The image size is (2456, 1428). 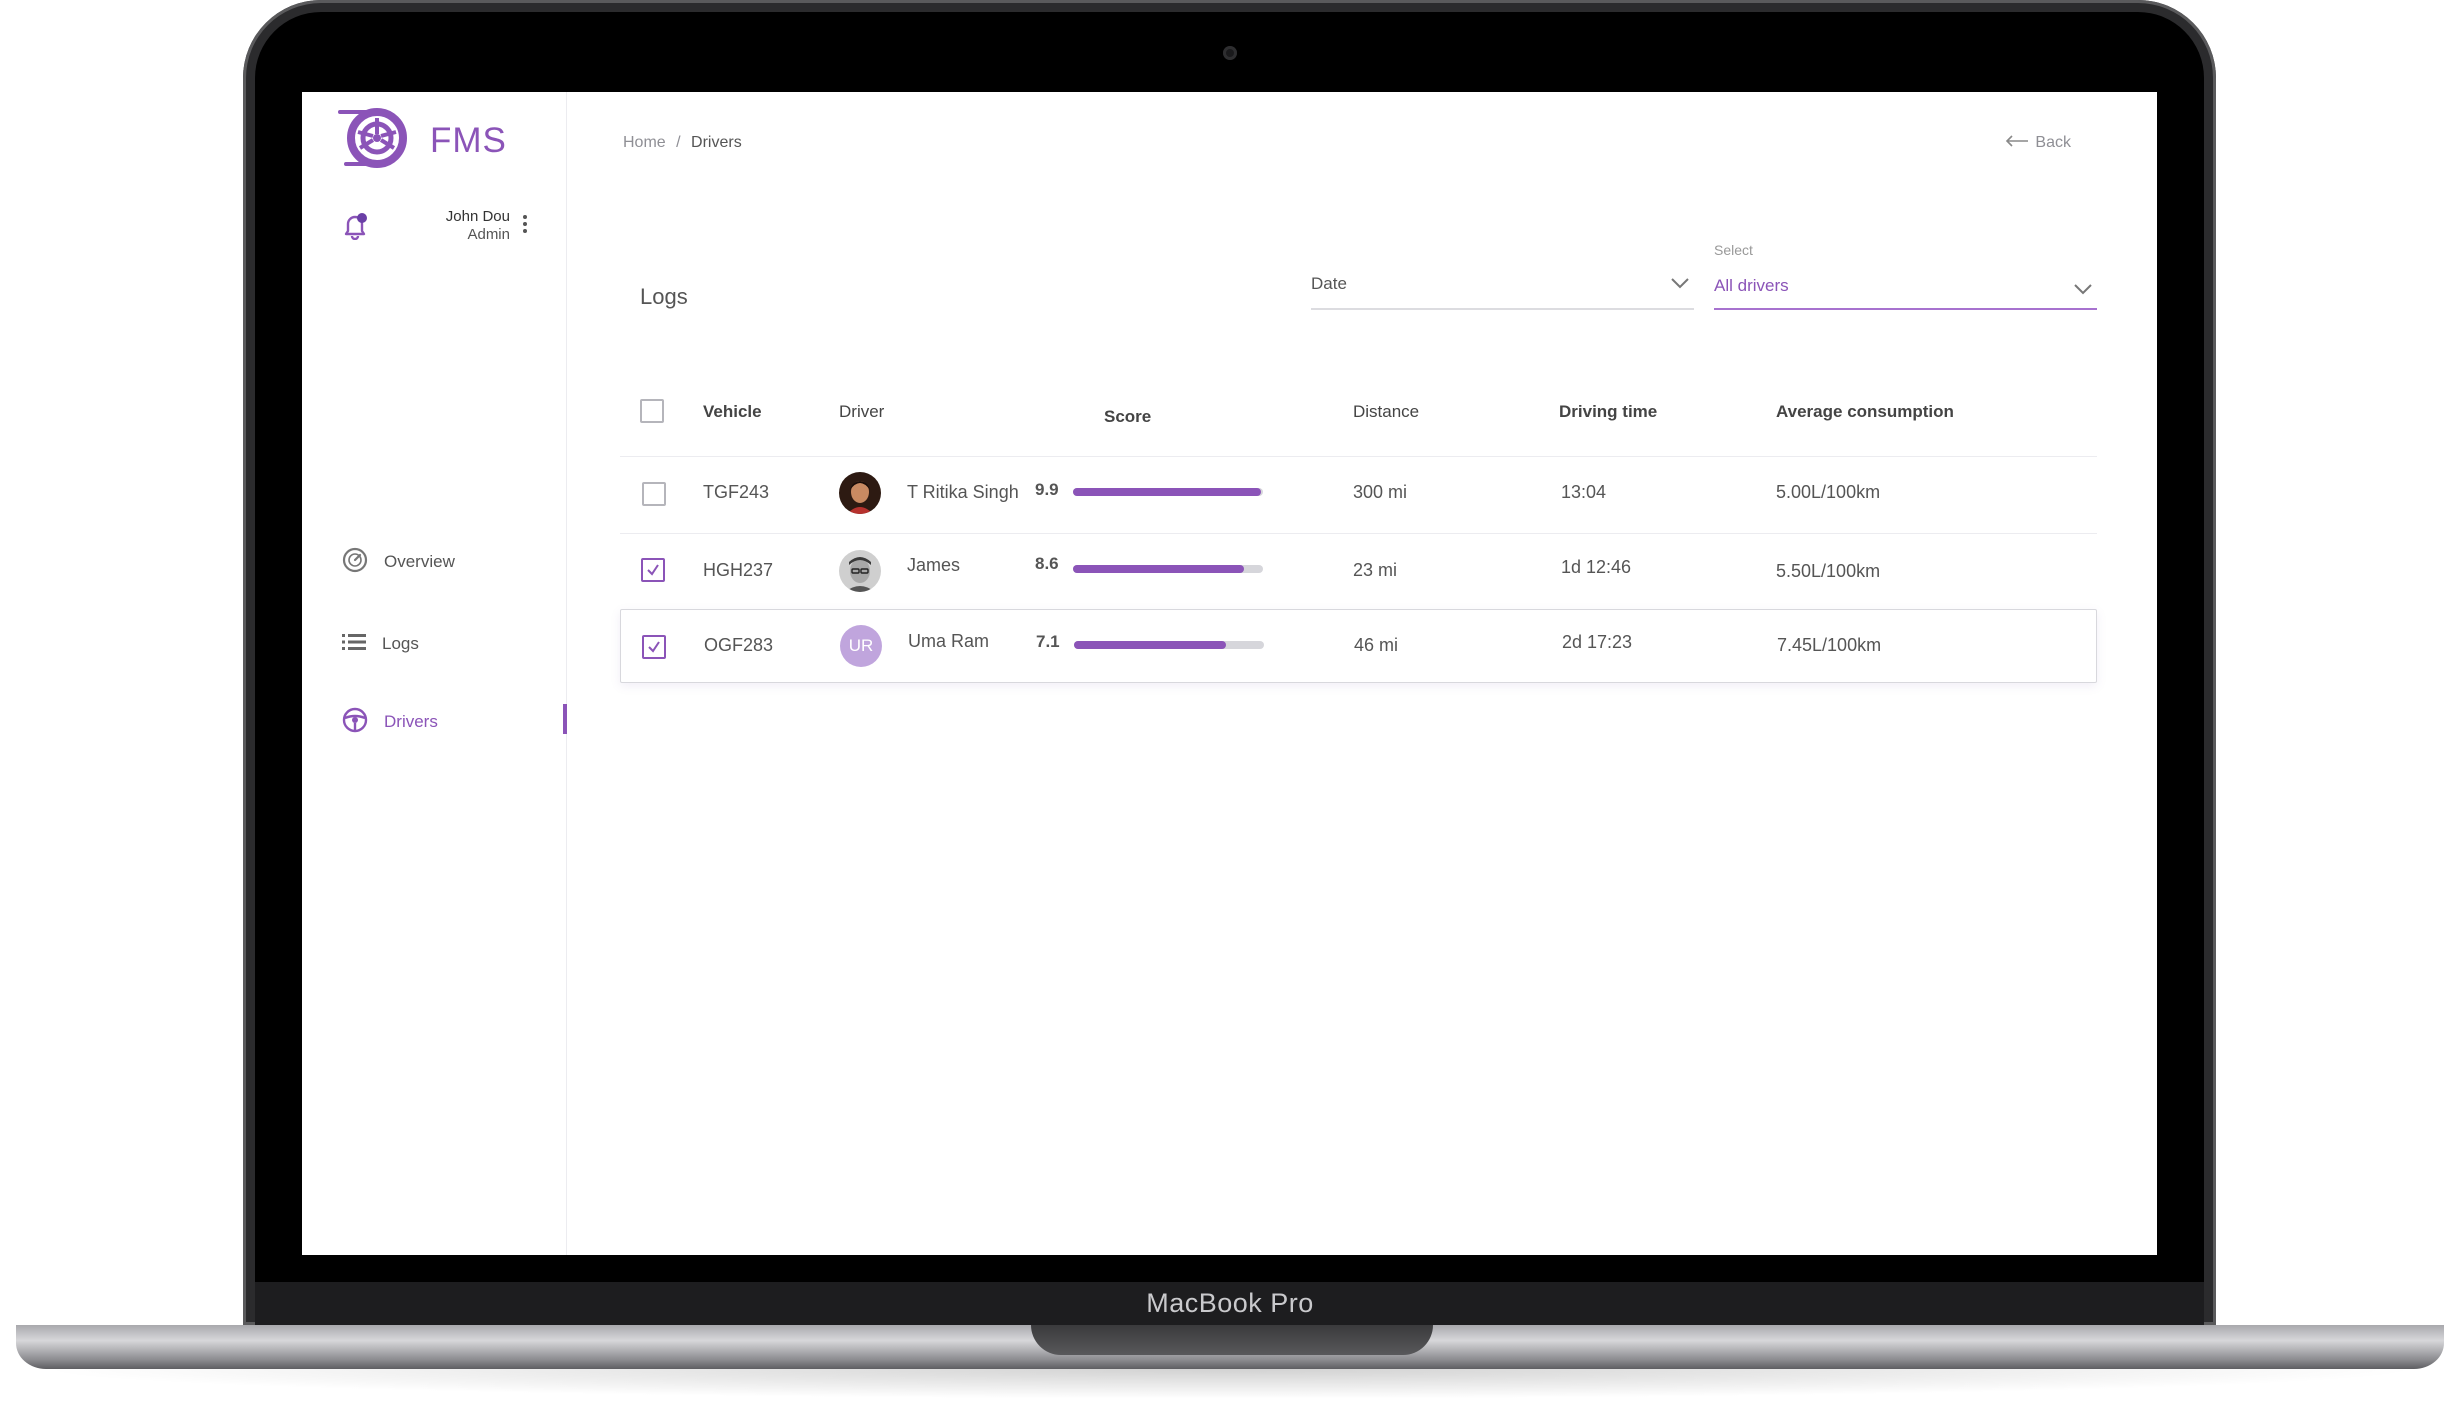 What do you see at coordinates (1596, 567) in the screenshot?
I see `driving-time-cell: 1d 12:46` at bounding box center [1596, 567].